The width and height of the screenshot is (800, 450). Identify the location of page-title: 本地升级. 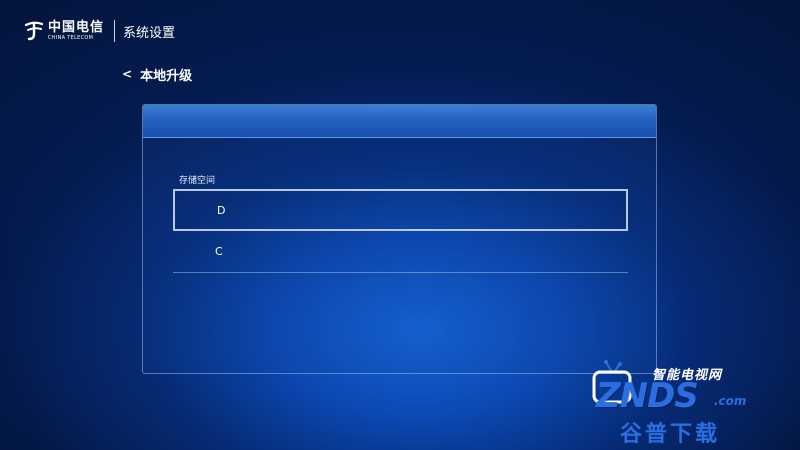
(166, 76).